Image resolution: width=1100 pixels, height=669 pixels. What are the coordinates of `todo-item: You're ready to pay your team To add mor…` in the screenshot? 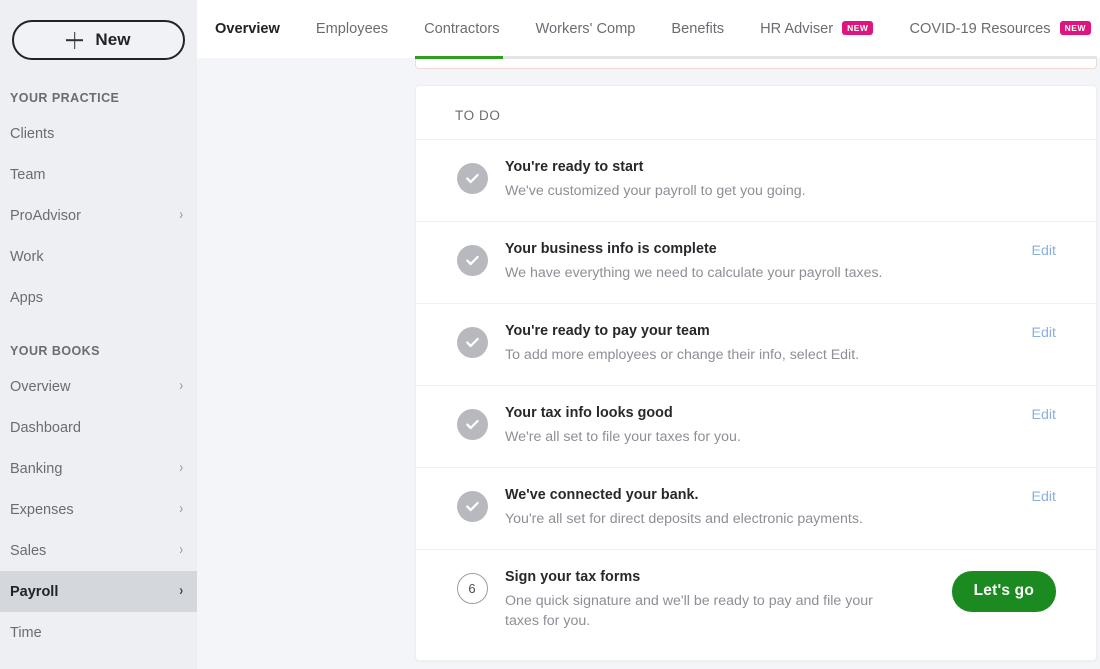 It's located at (756, 344).